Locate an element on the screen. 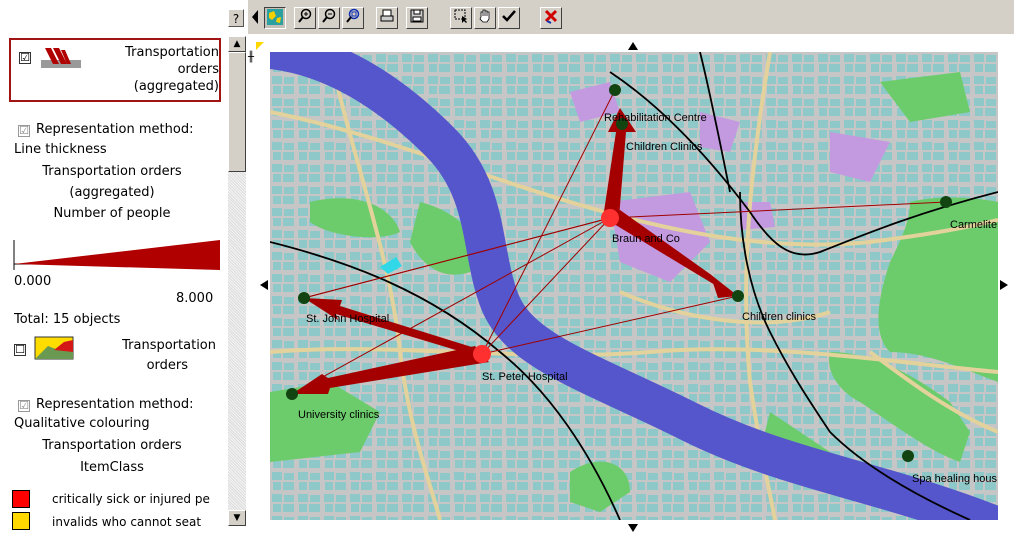 Image resolution: width=1014 pixels, height=540 pixels. globe-icon is located at coordinates (275, 17).